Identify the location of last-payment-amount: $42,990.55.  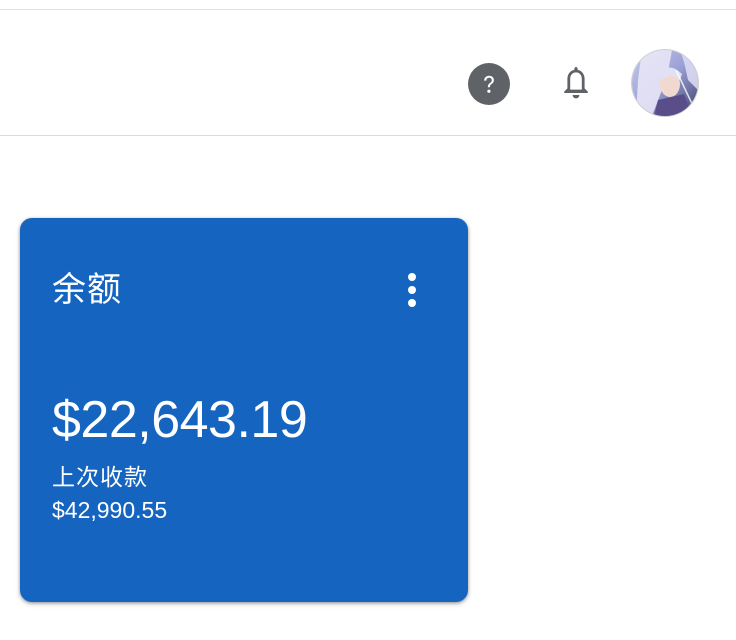
(110, 510).